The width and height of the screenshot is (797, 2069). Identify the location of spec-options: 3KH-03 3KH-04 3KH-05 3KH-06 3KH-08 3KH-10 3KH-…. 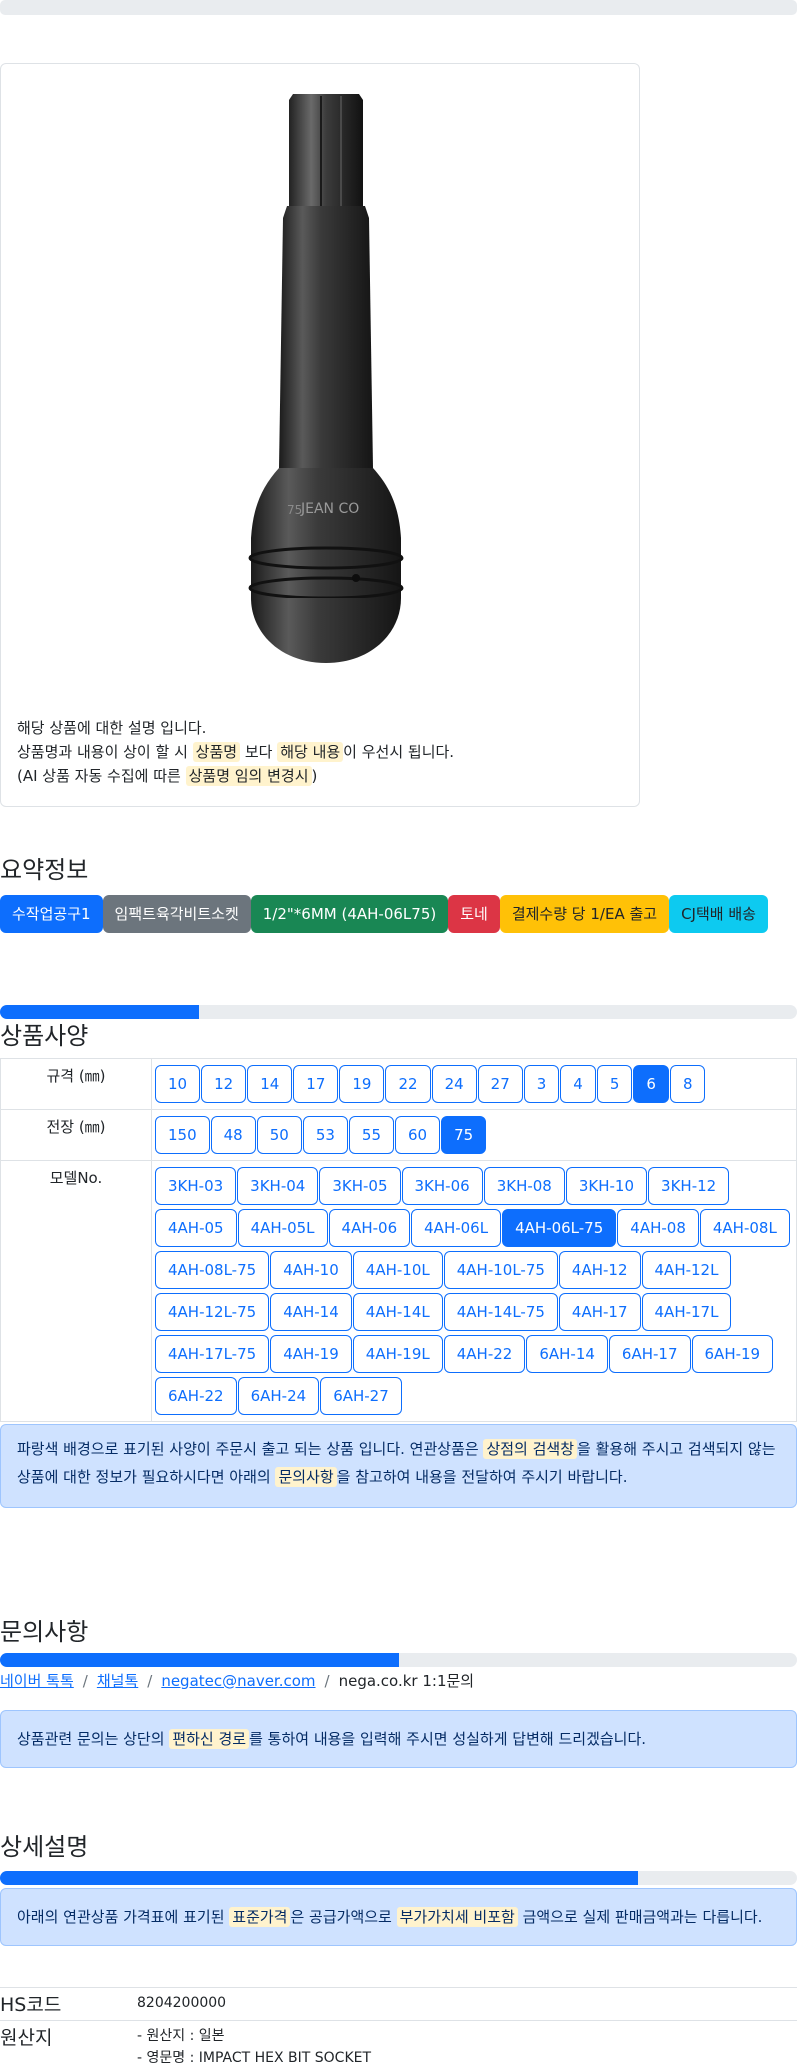
(474, 1291).